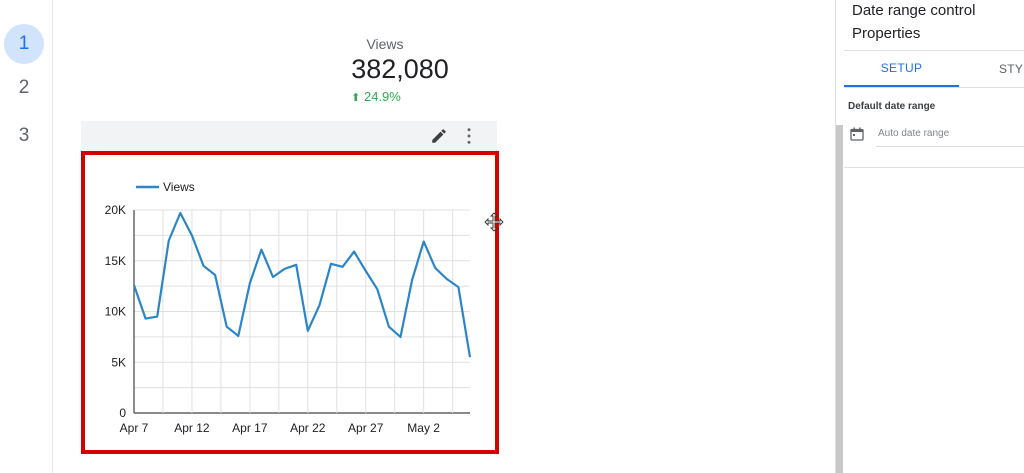 This screenshot has width=1024, height=473. Describe the element at coordinates (122, 413) in the screenshot. I see `y-tick-label: 0` at that location.